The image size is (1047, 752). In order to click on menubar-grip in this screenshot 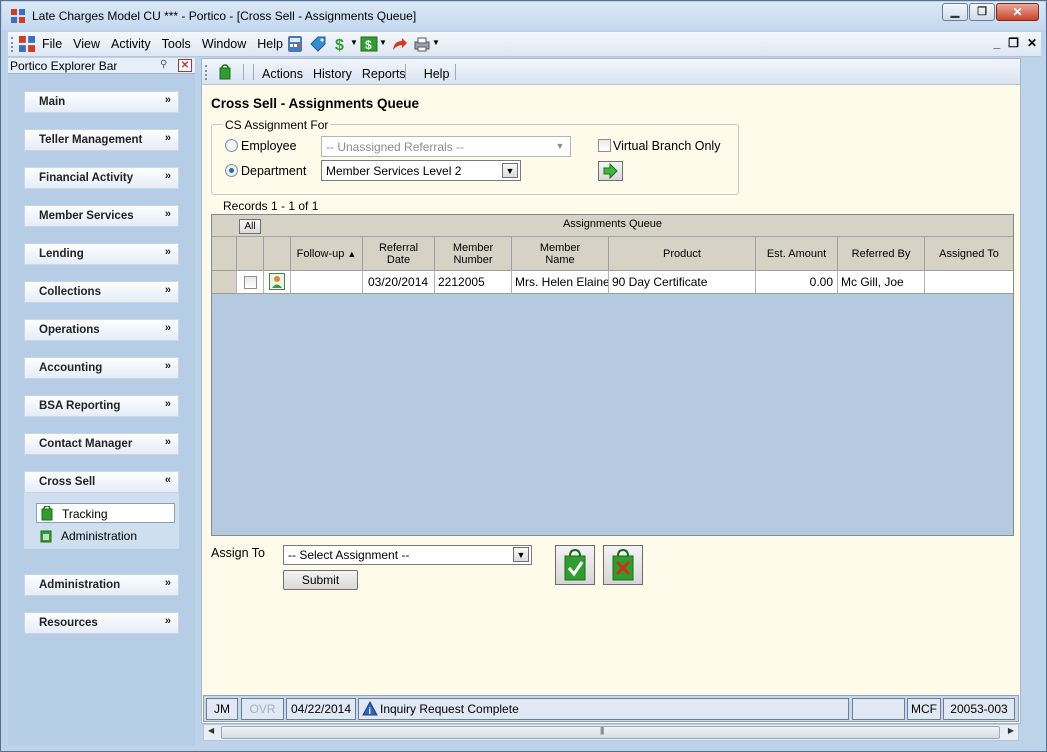, I will do `click(12, 44)`.